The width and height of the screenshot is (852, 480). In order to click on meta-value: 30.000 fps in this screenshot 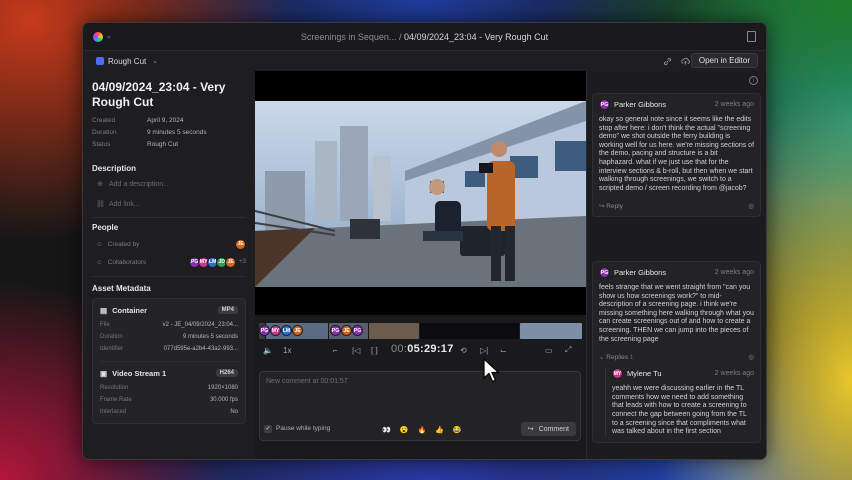, I will do `click(223, 400)`.